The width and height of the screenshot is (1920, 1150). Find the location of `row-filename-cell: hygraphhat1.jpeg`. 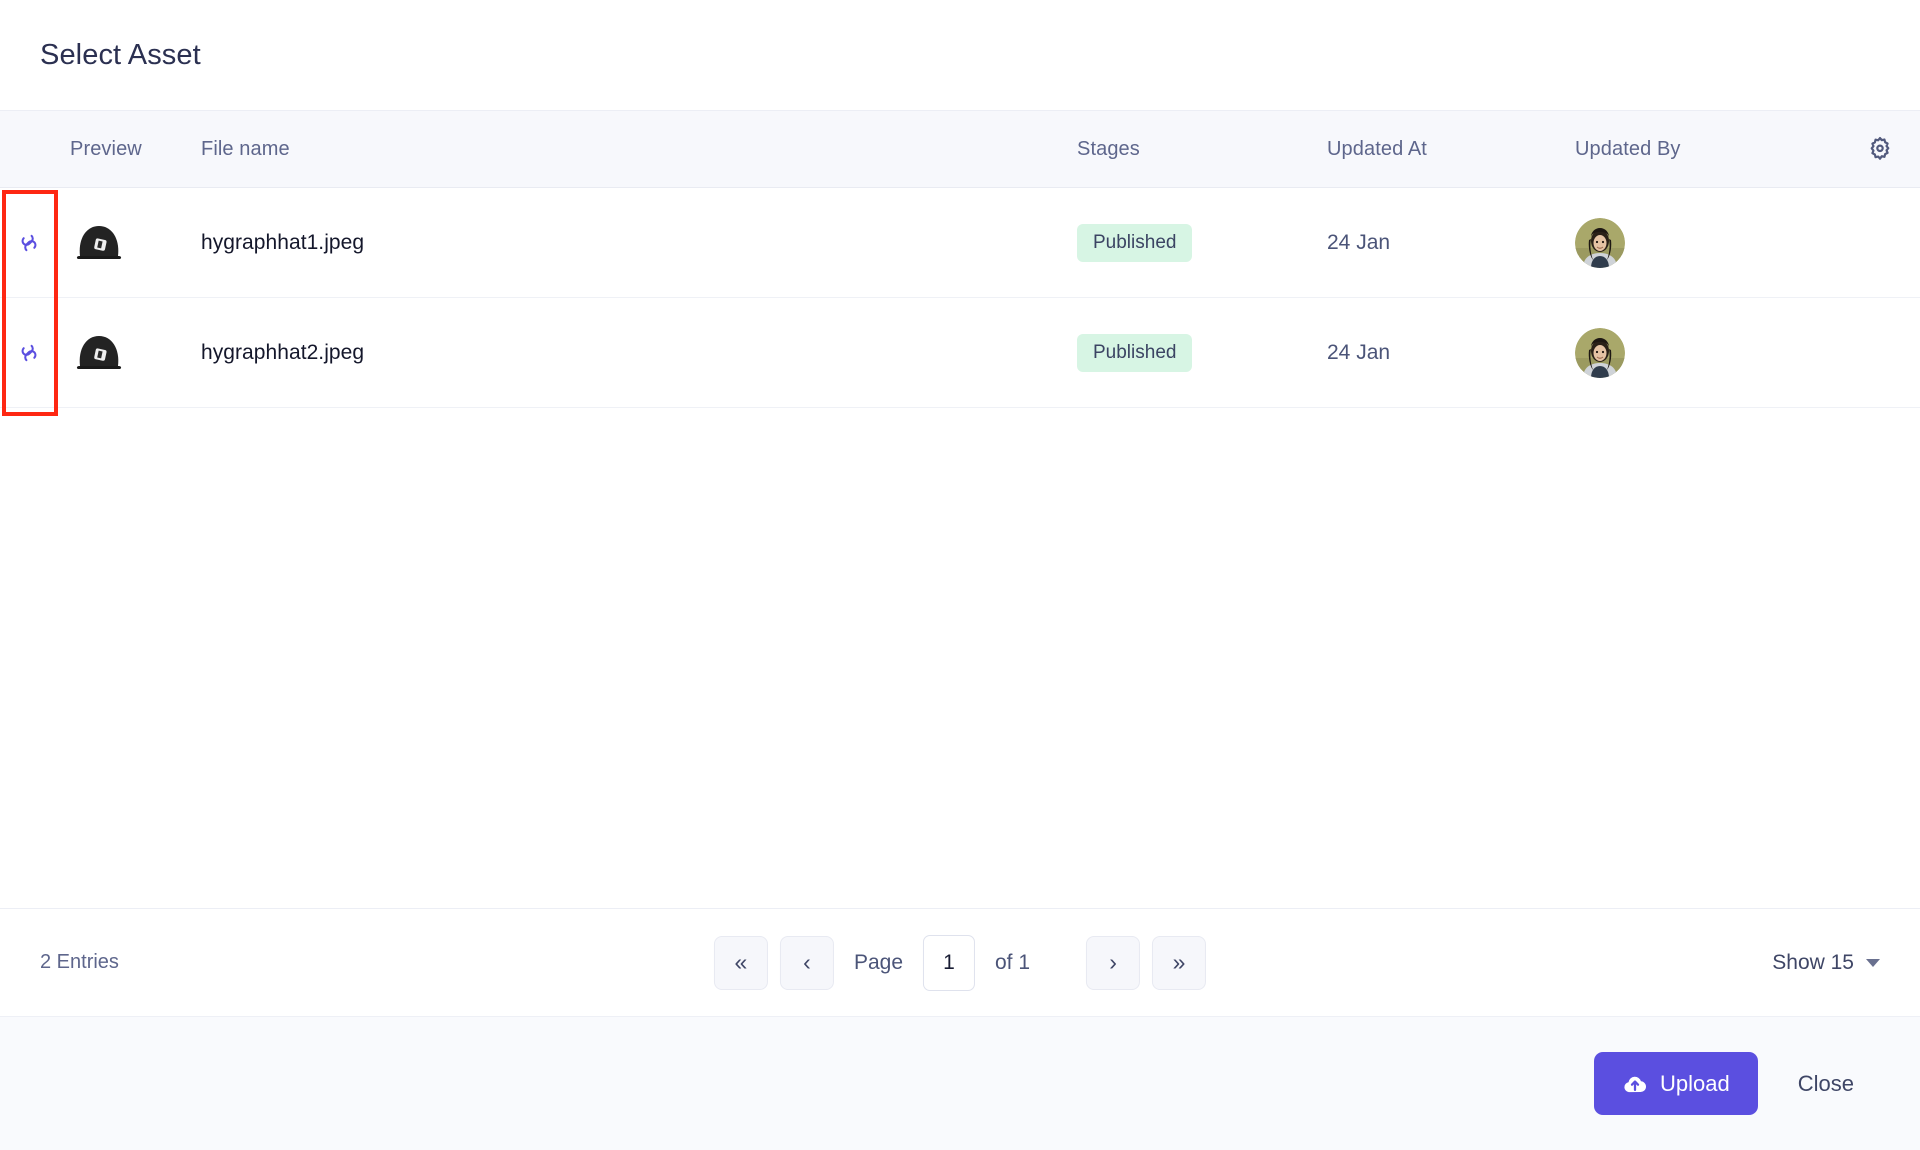

row-filename-cell: hygraphhat1.jpeg is located at coordinates (635, 243).